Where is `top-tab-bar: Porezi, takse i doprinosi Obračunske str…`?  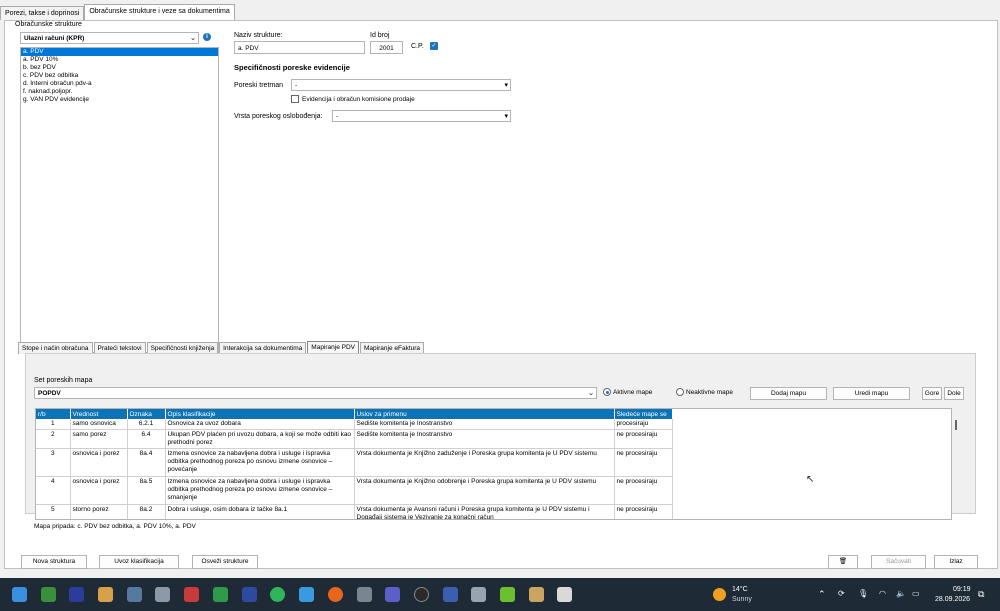 top-tab-bar: Porezi, takse i doprinosi Obračunske str… is located at coordinates (117, 12).